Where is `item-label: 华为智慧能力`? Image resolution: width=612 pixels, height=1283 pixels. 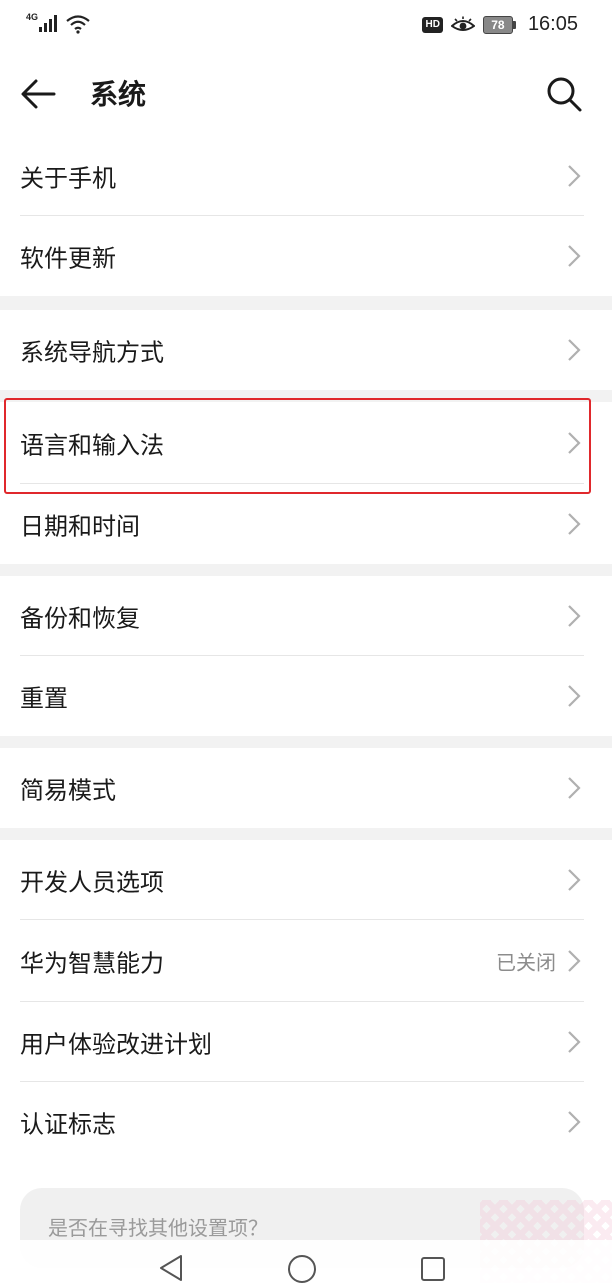 item-label: 华为智慧能力 is located at coordinates (92, 963).